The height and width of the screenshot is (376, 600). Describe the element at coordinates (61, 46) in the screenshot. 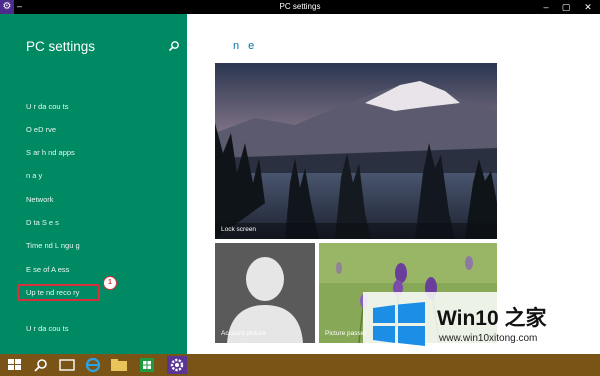

I see `sidebar-title: PC settings` at that location.